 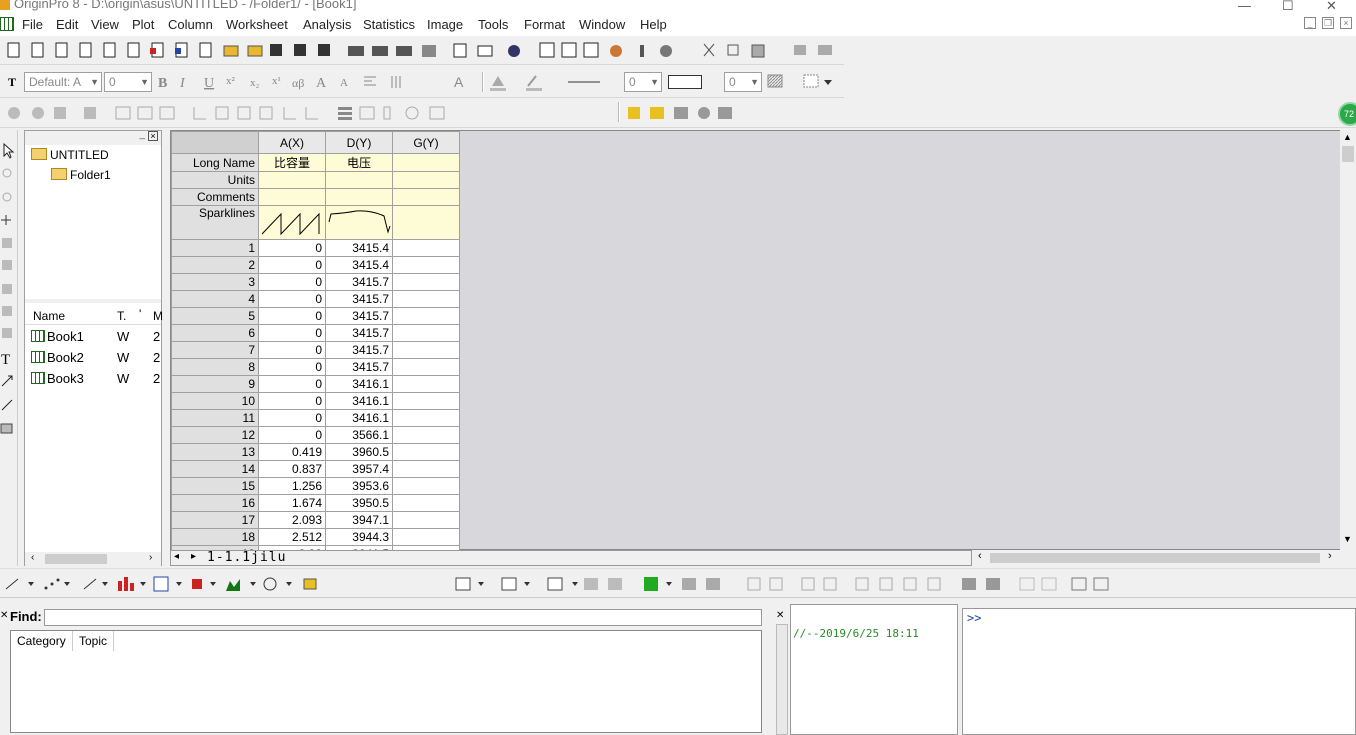 I want to click on row-number: 2, so click(x=215, y=265).